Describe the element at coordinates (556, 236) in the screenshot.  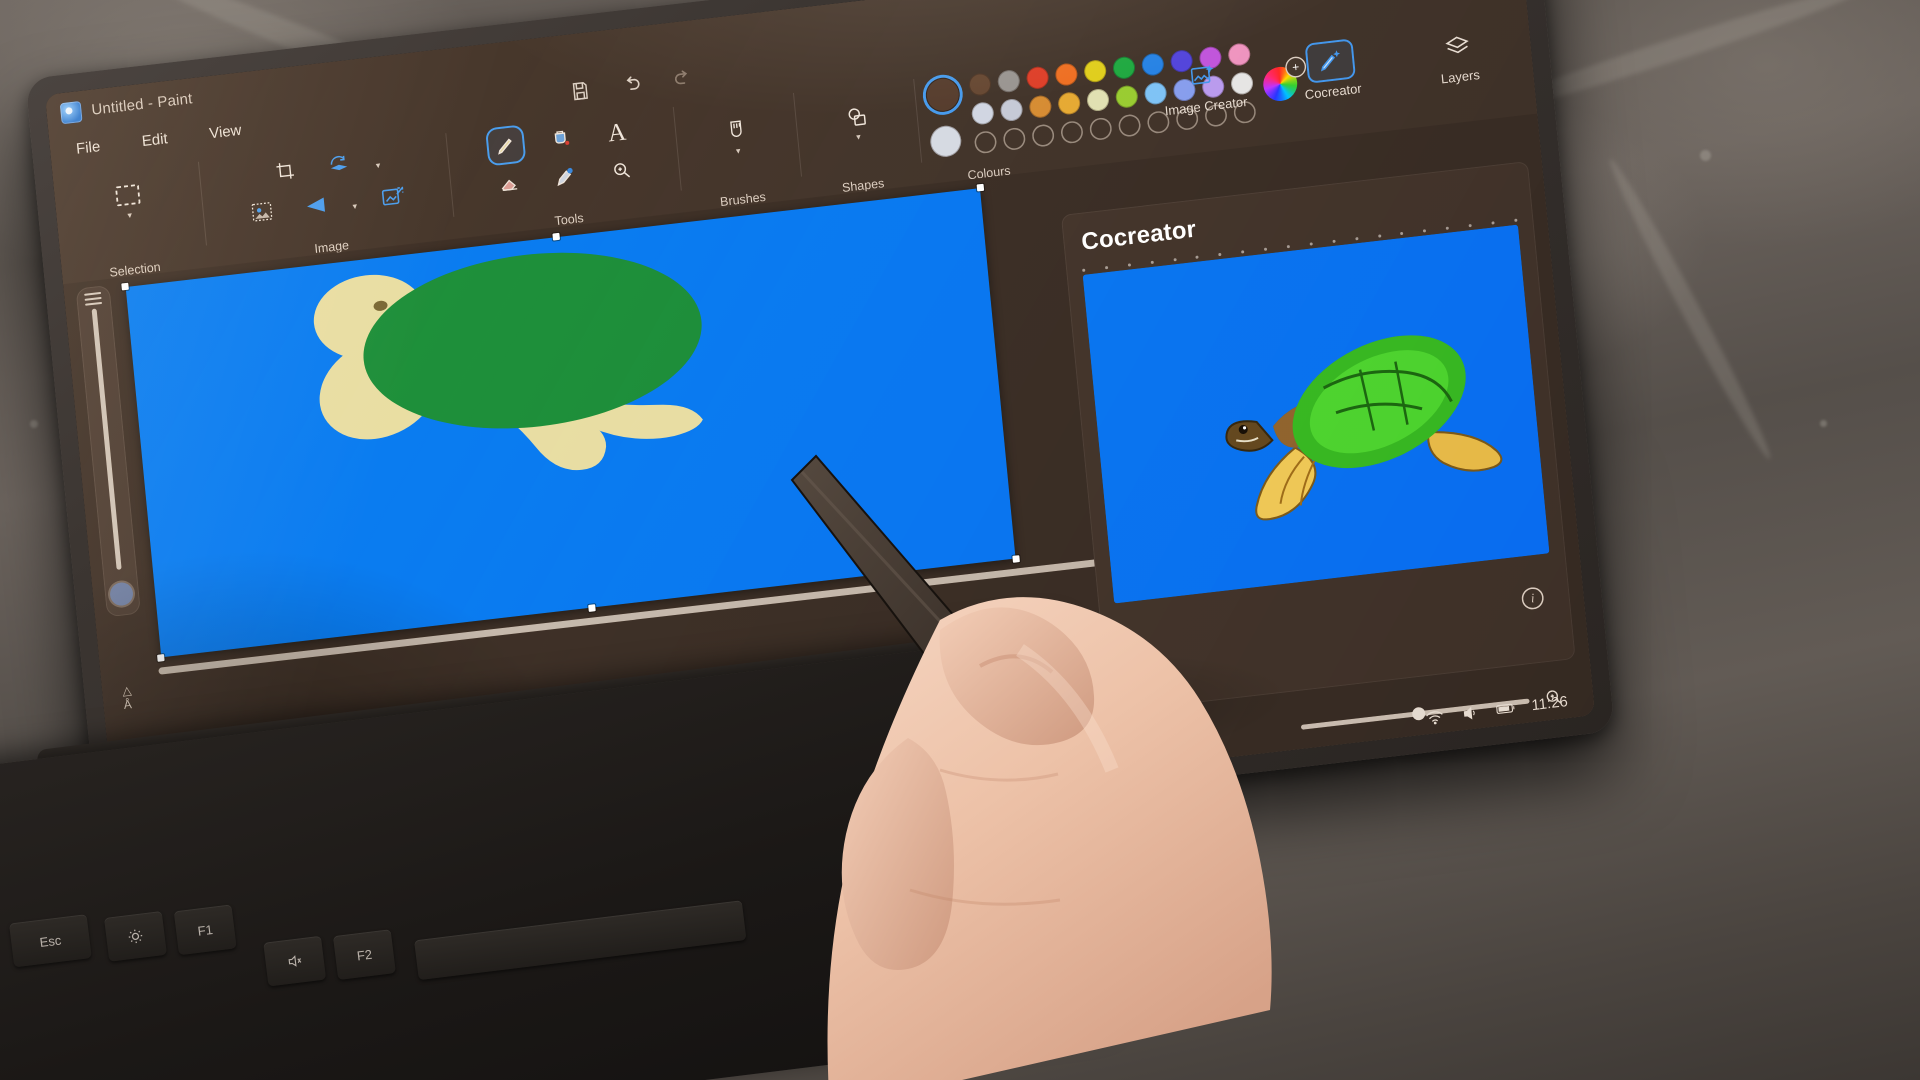
I see `canvas-handle-tm` at that location.